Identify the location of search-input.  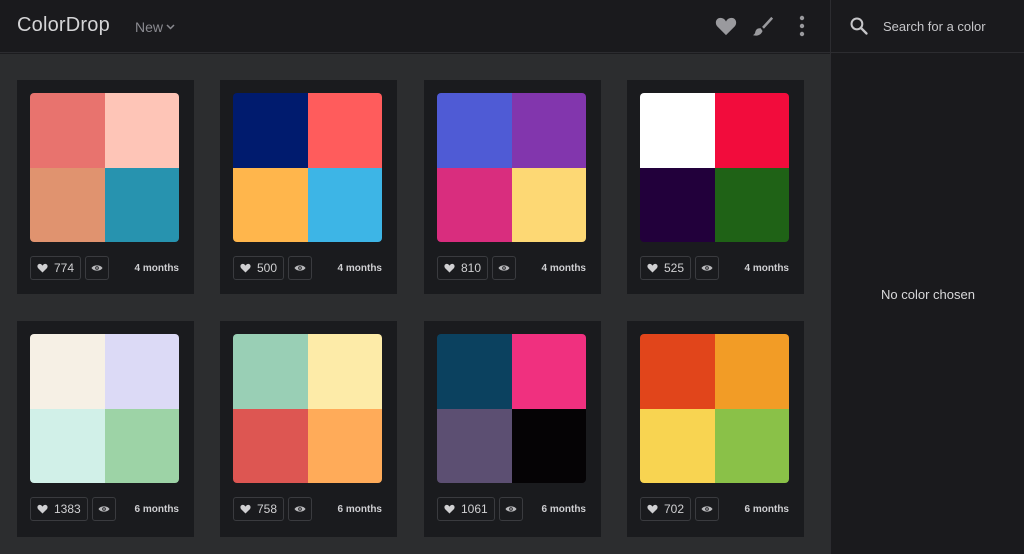
(948, 26).